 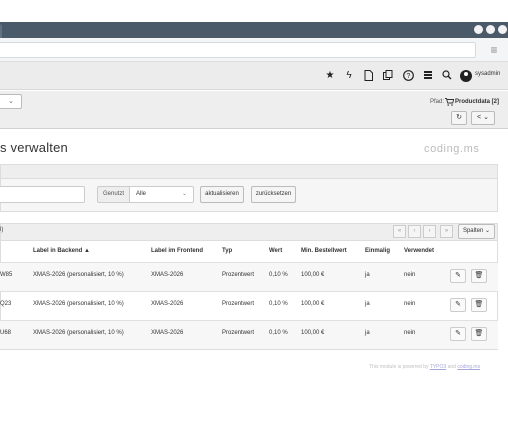 What do you see at coordinates (446, 231) in the screenshot?
I see `pager-last-button: »` at bounding box center [446, 231].